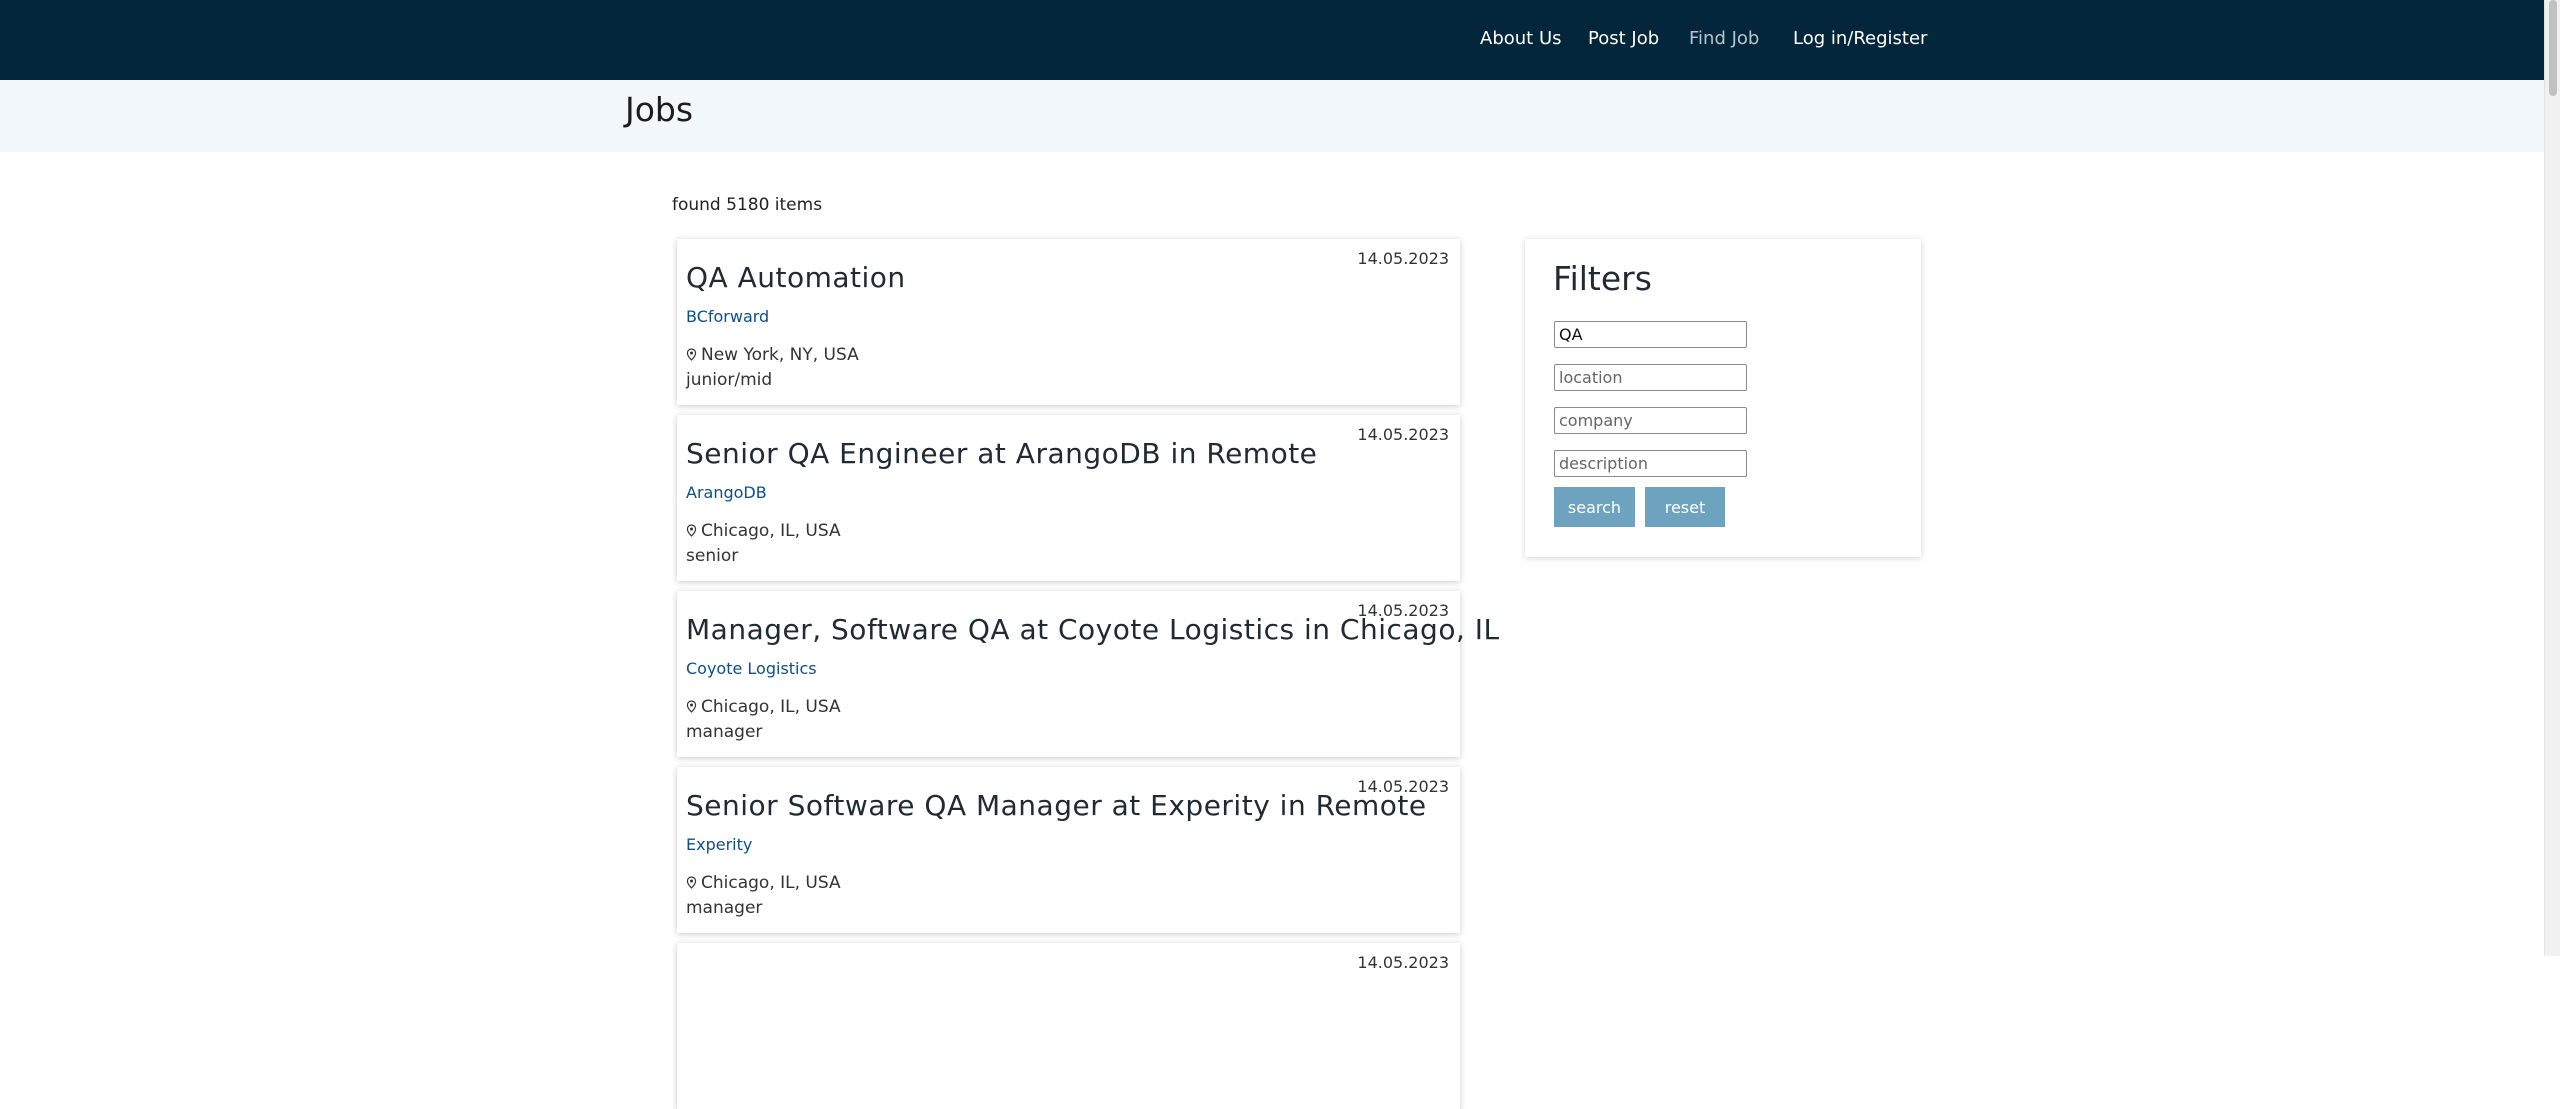  Describe the element at coordinates (780, 355) in the screenshot. I see `job-location-text: New York, NY, USA` at that location.